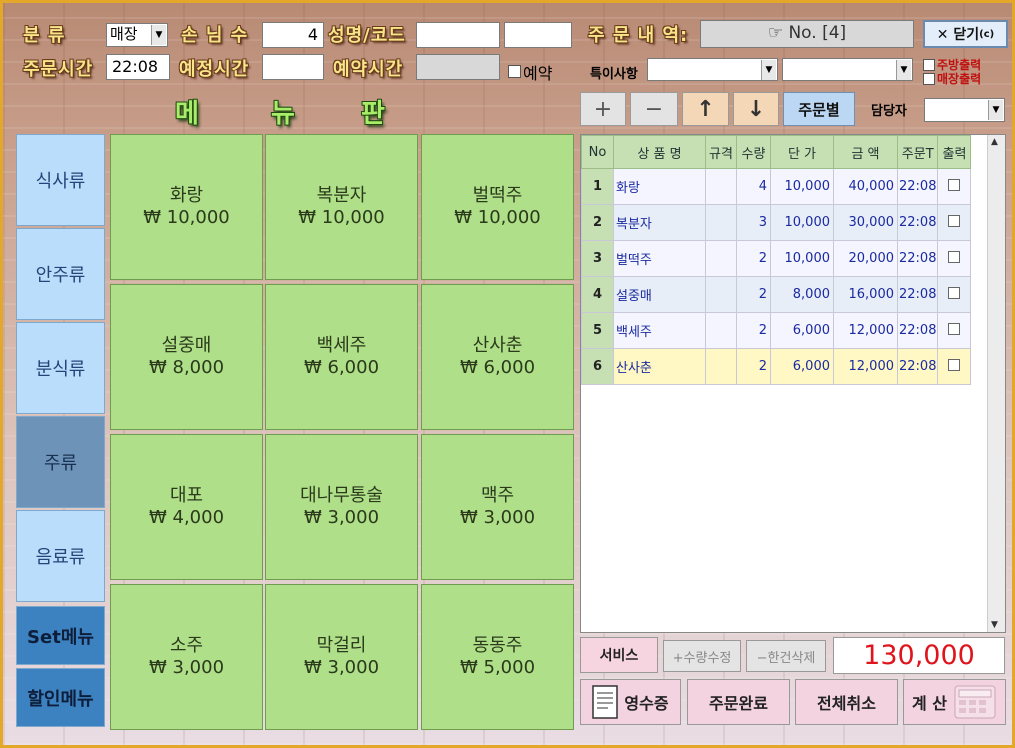 This screenshot has height=748, width=1015. I want to click on category-button: 식사류, so click(60, 180).